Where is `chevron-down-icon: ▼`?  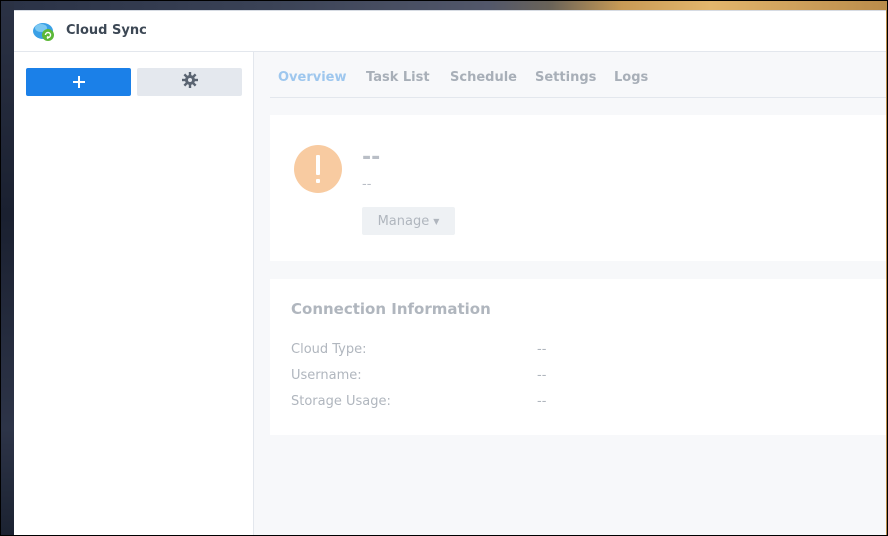
chevron-down-icon: ▼ is located at coordinates (436, 221).